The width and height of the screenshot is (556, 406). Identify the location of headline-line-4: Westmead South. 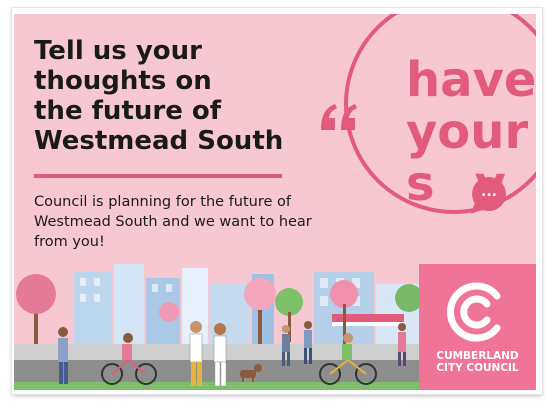
(159, 141).